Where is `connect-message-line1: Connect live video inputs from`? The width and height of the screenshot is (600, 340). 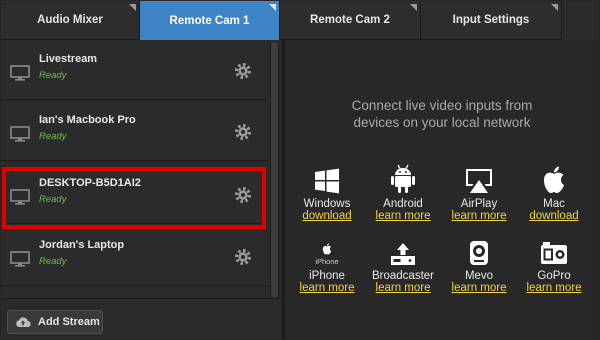 connect-message-line1: Connect live video inputs from is located at coordinates (442, 105).